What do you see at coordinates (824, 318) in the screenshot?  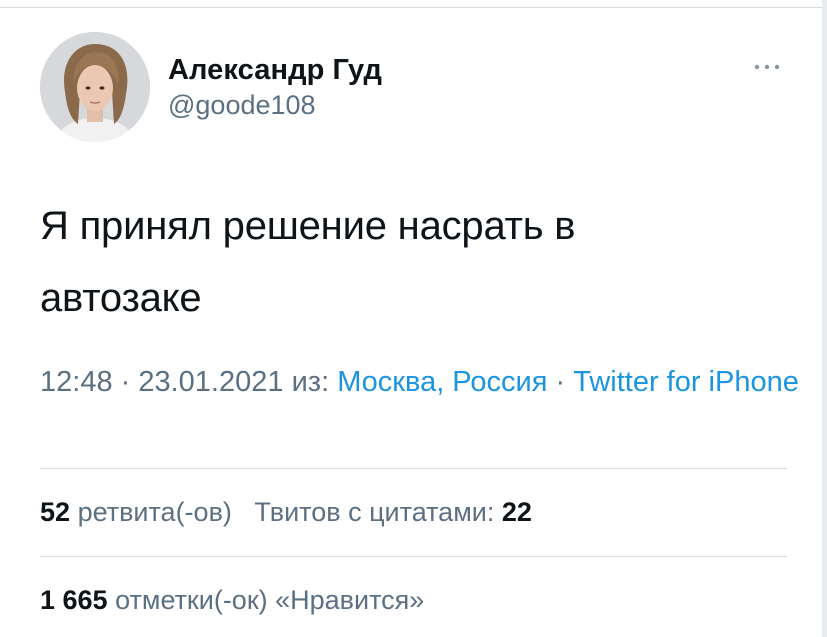 I see `scrollbar-edge` at bounding box center [824, 318].